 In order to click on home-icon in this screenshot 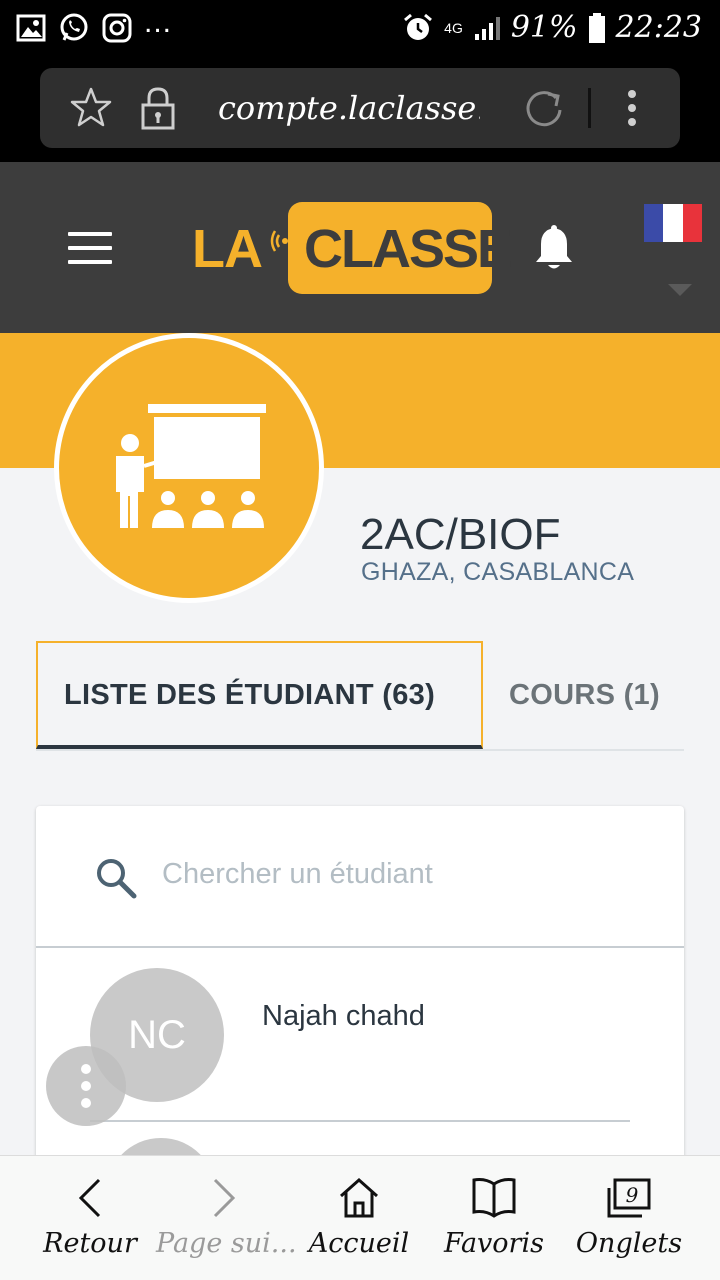, I will do `click(359, 1197)`.